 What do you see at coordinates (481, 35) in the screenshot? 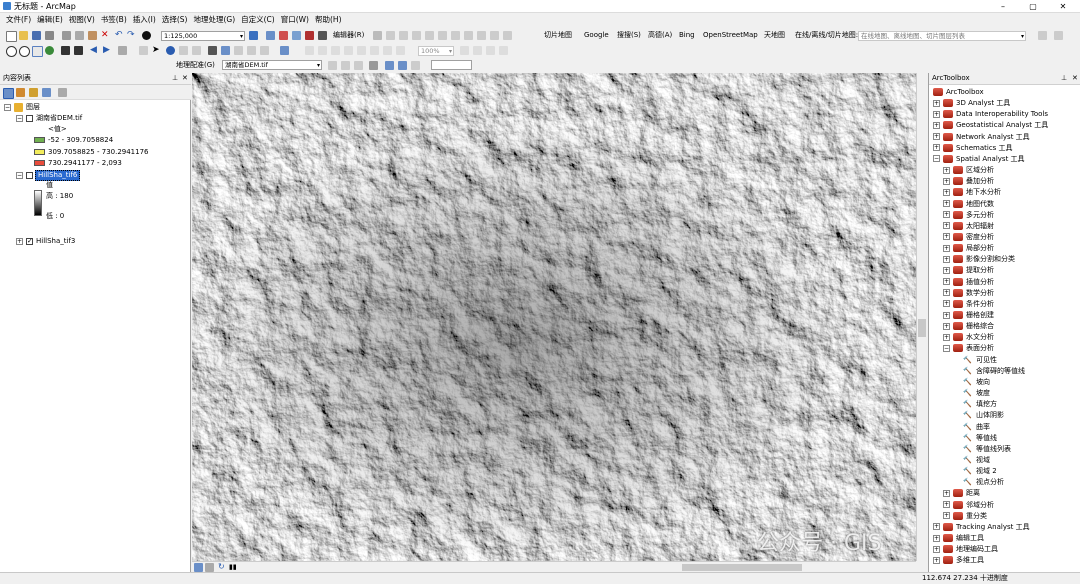
I see `attributes-icon` at bounding box center [481, 35].